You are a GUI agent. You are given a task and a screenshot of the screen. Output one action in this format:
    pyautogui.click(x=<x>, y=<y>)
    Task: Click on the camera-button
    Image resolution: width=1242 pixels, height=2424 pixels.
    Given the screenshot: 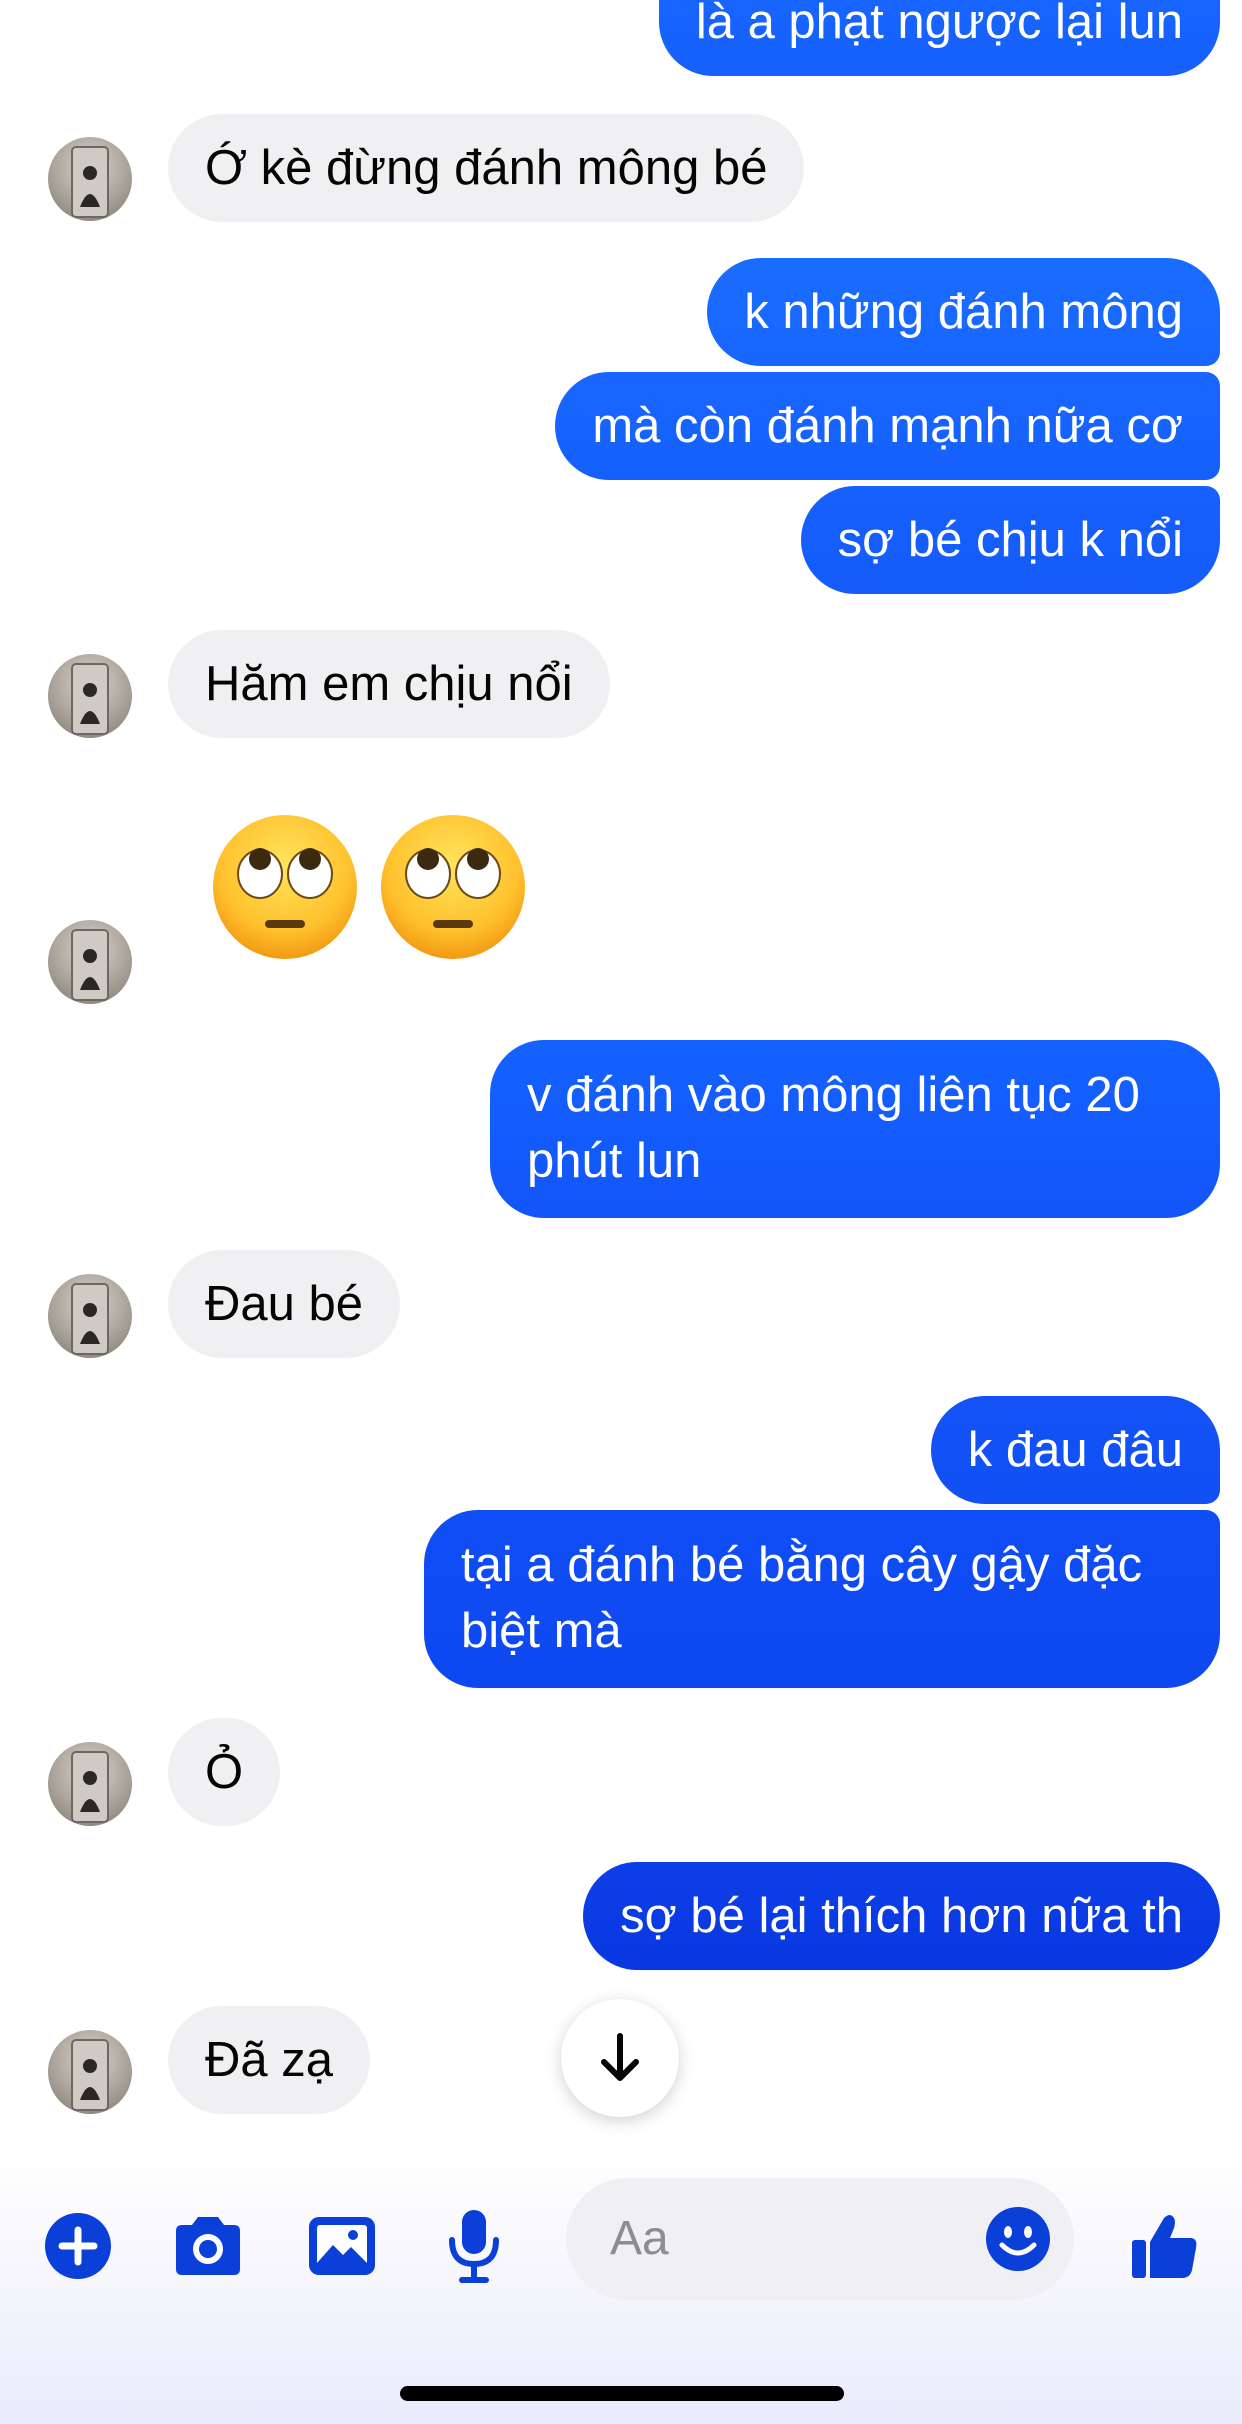 What is the action you would take?
    pyautogui.click(x=208, y=2246)
    